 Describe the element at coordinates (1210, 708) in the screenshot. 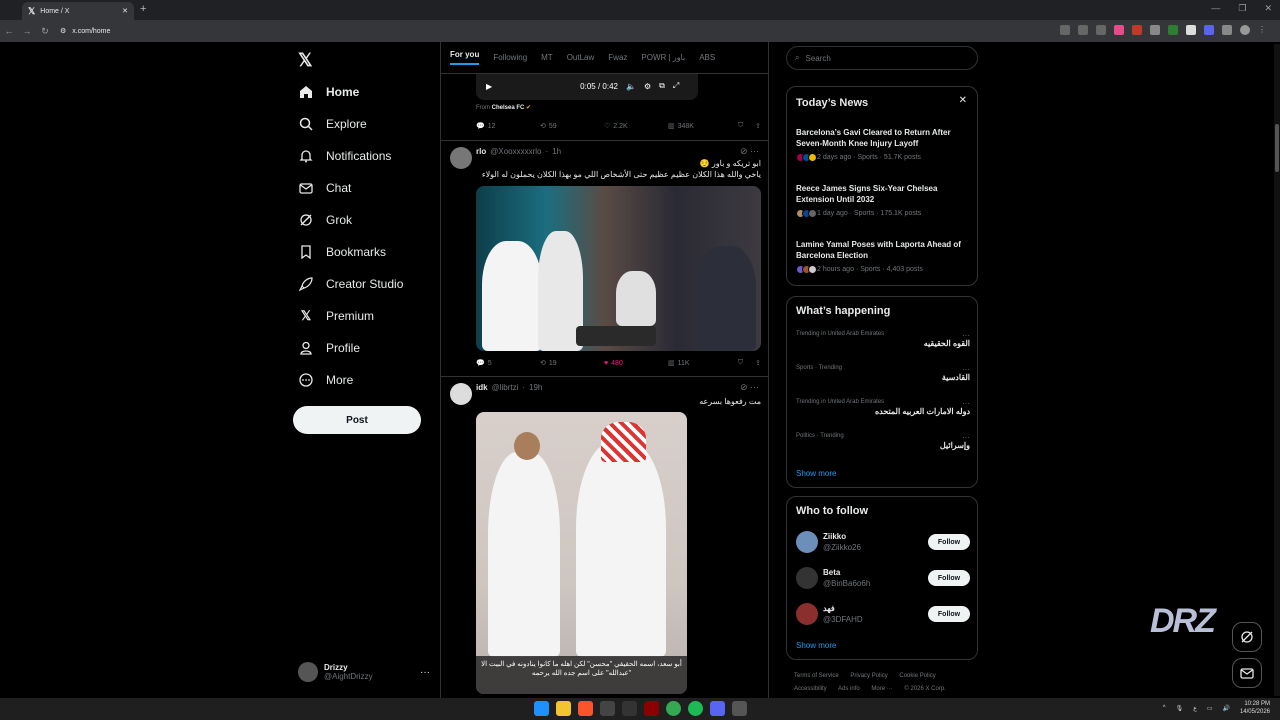

I see `network-icon: ▭` at that location.